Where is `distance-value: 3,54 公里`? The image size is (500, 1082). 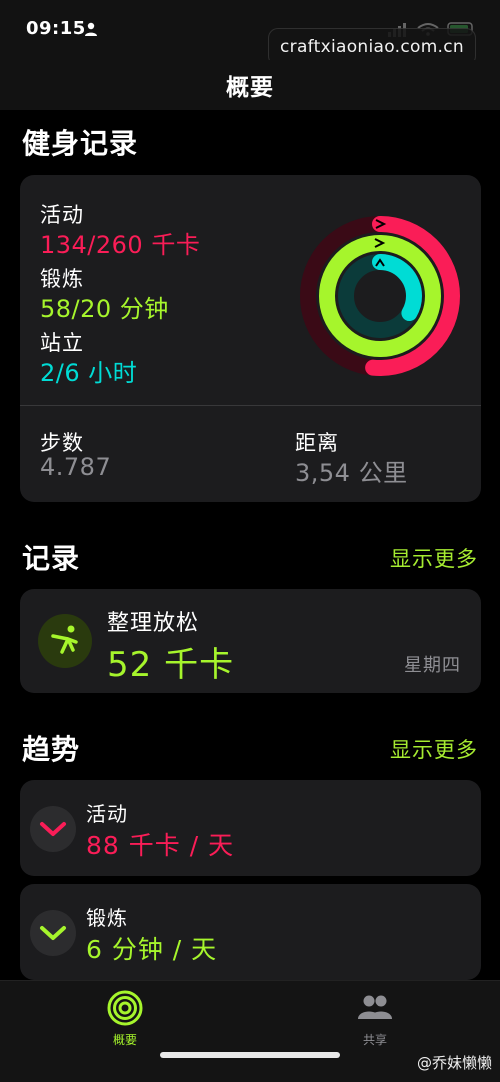
distance-value: 3,54 公里 is located at coordinates (351, 473).